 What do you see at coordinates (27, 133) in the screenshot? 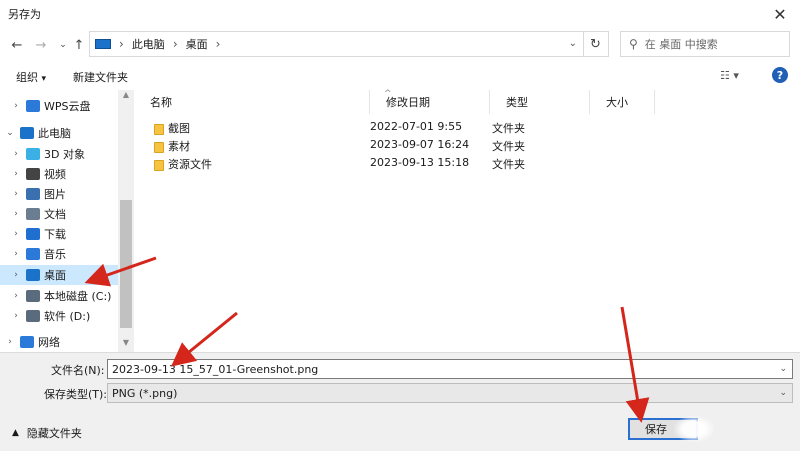
I see `computer-icon` at bounding box center [27, 133].